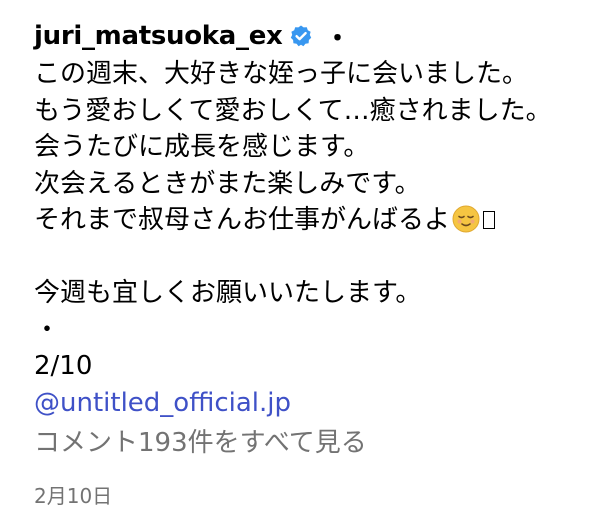 This screenshot has height=528, width=600. I want to click on verified-badge-icon, so click(301, 36).